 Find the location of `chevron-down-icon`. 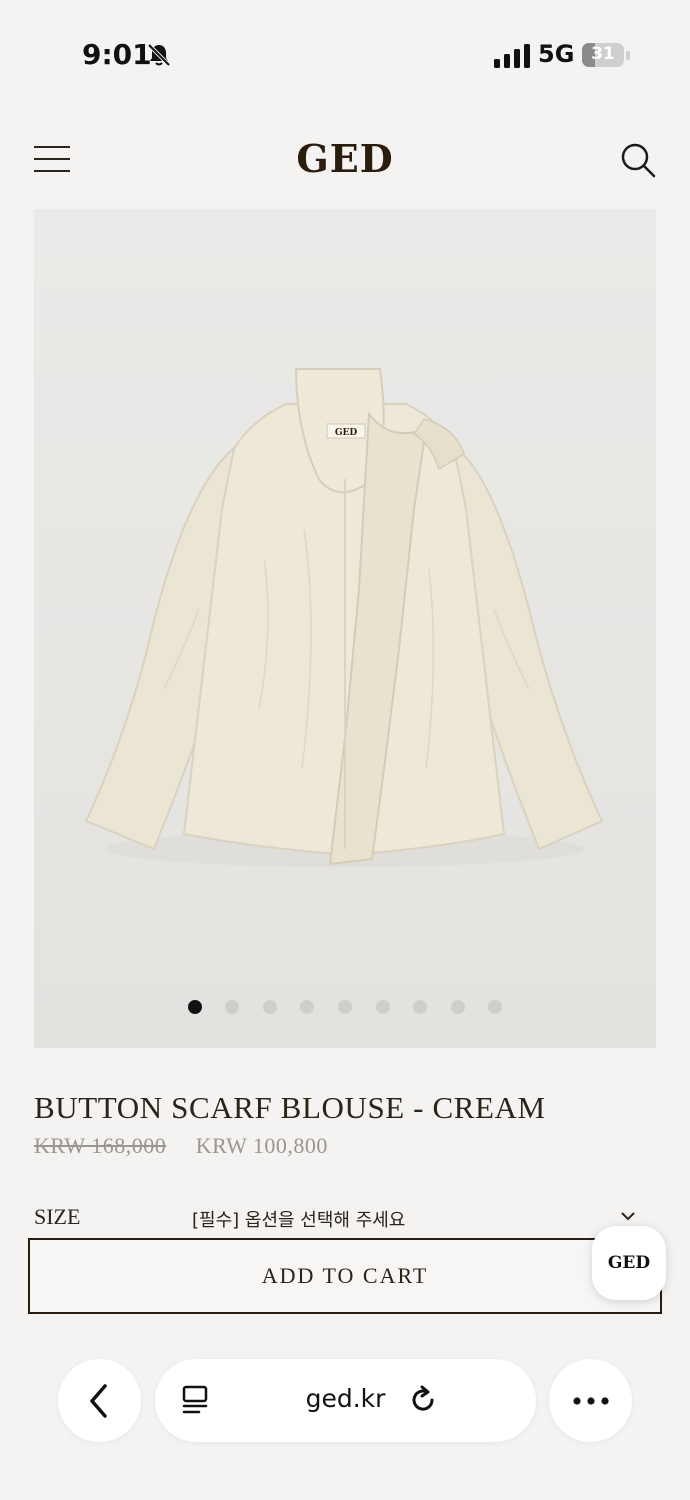

chevron-down-icon is located at coordinates (628, 1216).